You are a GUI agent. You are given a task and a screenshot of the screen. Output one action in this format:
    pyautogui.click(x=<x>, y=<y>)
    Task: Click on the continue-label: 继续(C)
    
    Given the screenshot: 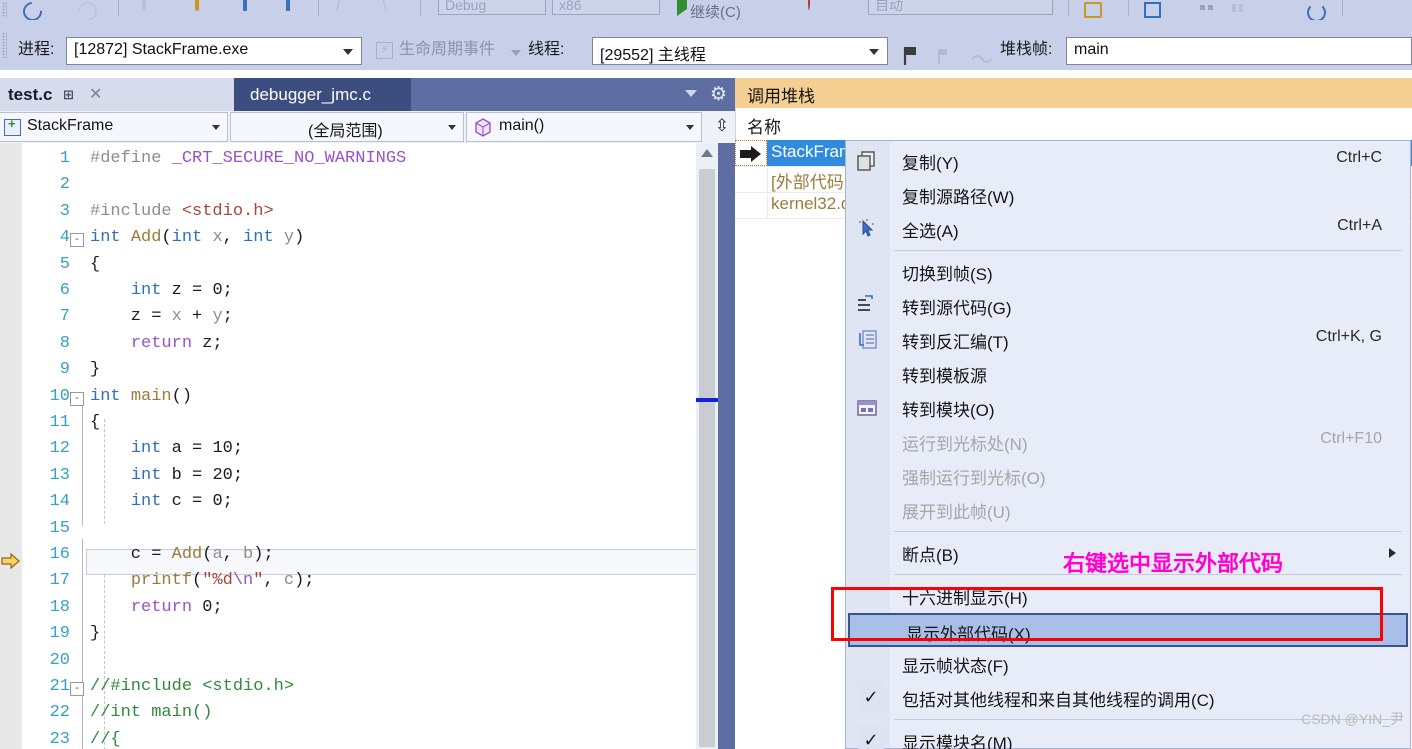 What is the action you would take?
    pyautogui.click(x=715, y=10)
    